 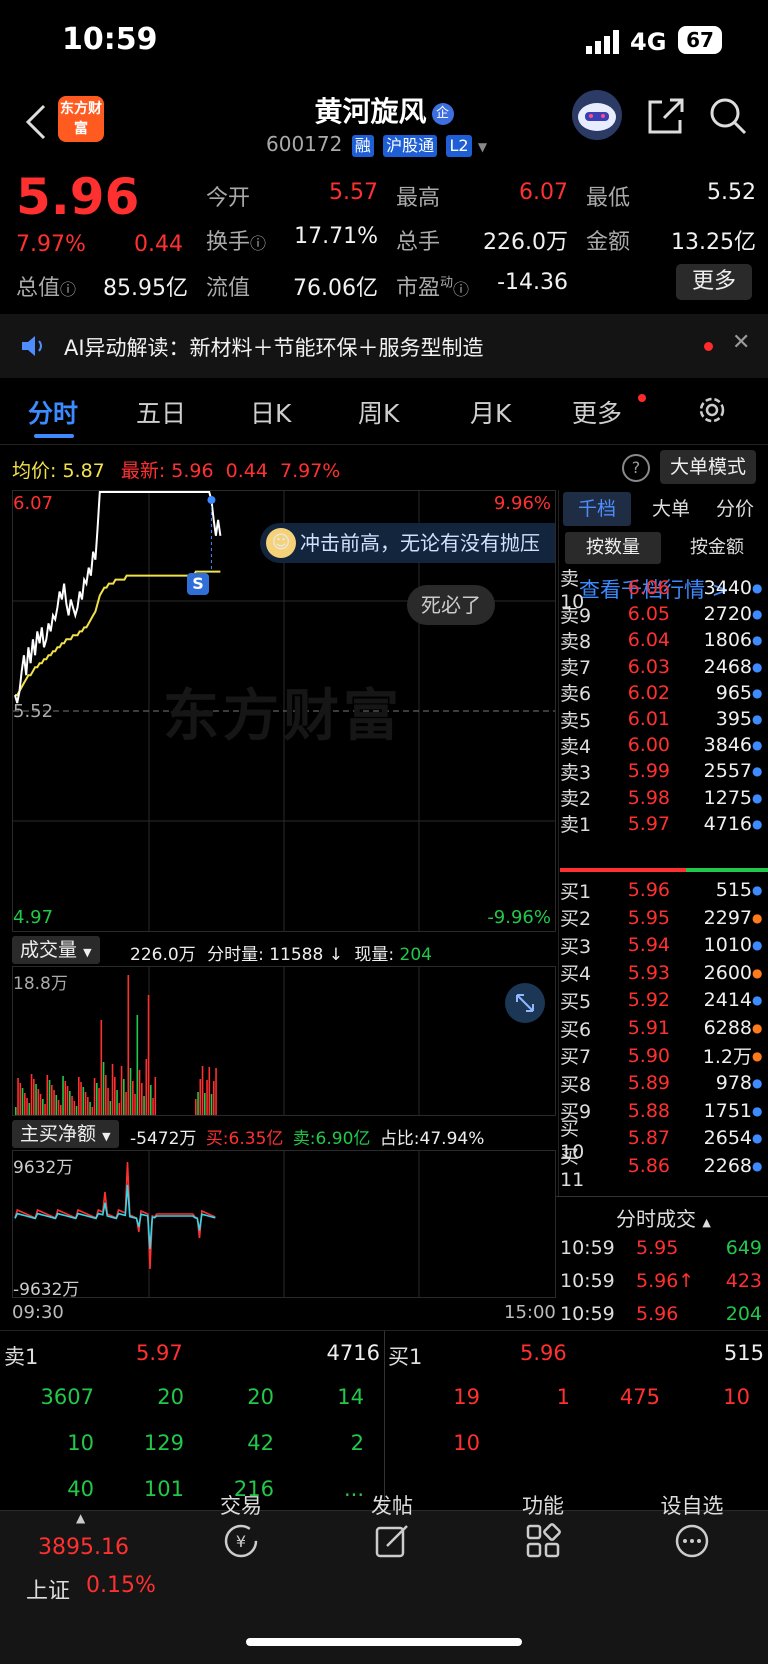 I want to click on ask-row: 卖2 5.98 1275 ●, so click(x=664, y=798).